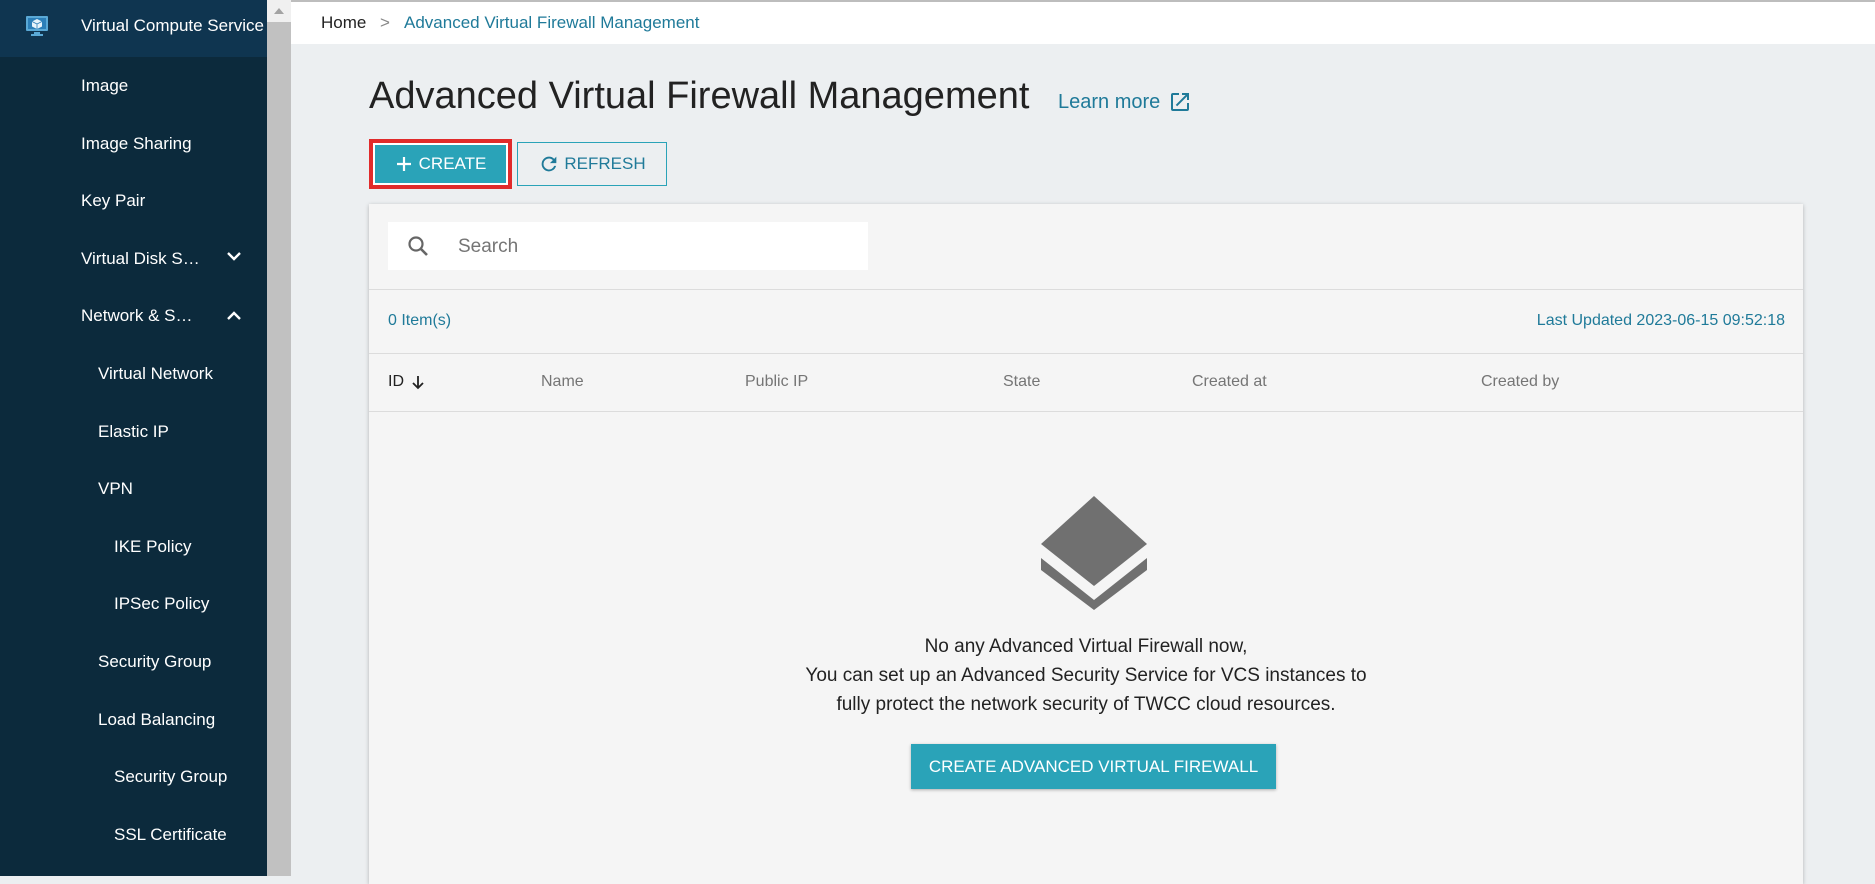 This screenshot has height=884, width=1875. Describe the element at coordinates (699, 96) in the screenshot. I see `page-title: Advanced Virtual Firewall Management` at that location.